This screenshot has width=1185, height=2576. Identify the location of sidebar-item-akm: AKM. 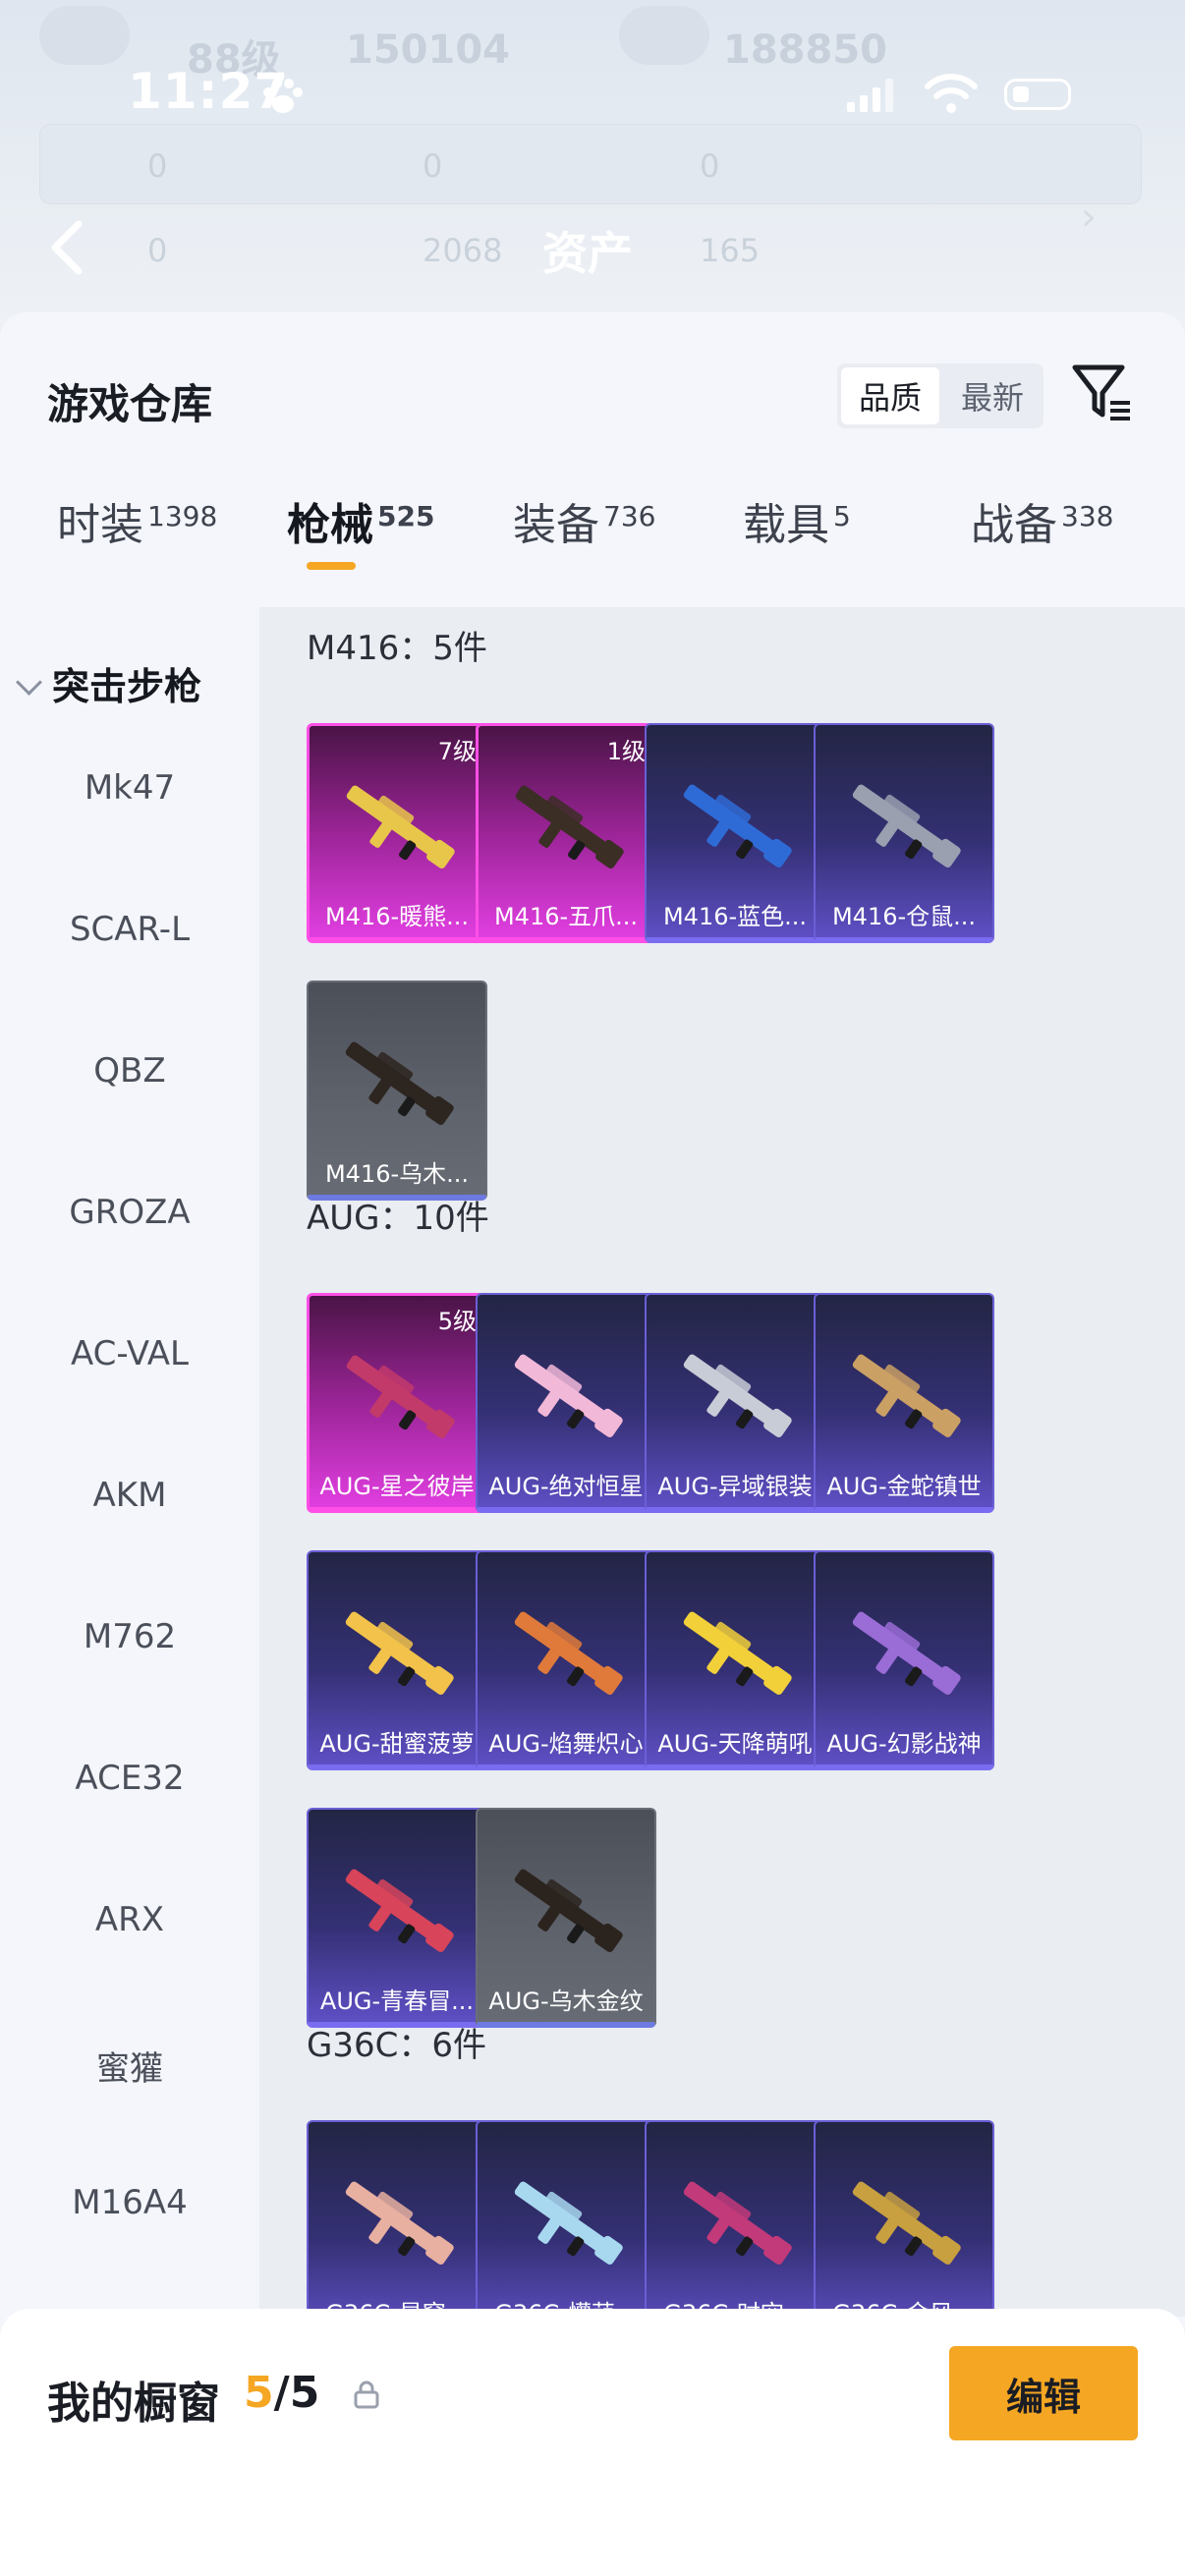
(130, 1495).